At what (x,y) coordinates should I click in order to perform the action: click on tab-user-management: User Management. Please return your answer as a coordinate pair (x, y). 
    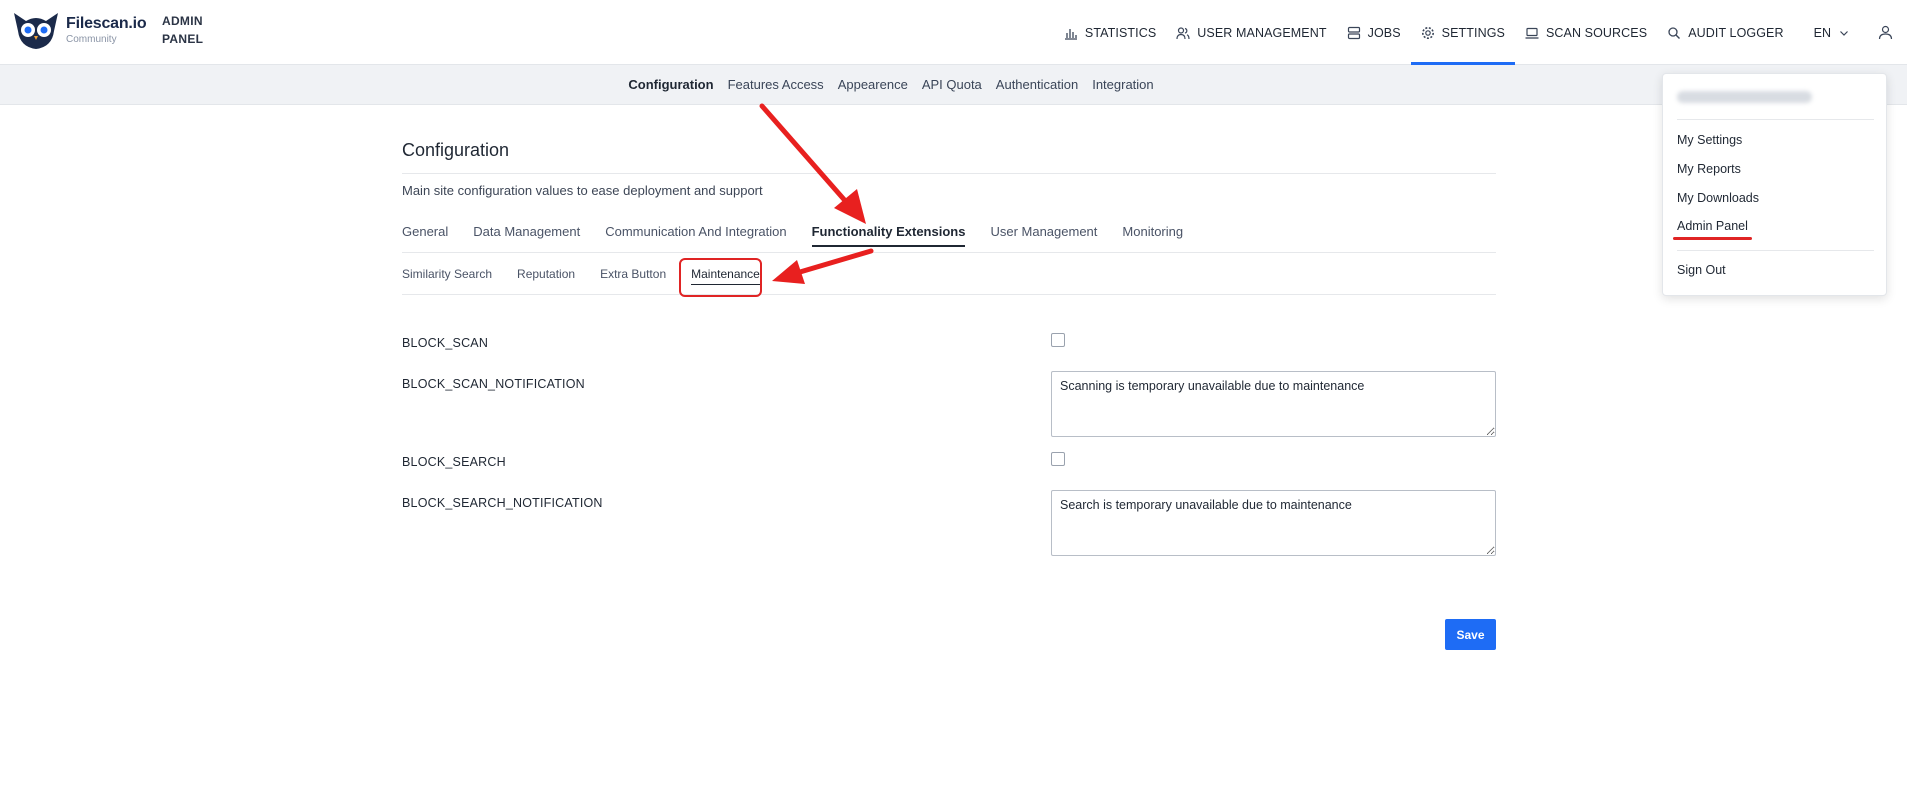
    Looking at the image, I should click on (1043, 236).